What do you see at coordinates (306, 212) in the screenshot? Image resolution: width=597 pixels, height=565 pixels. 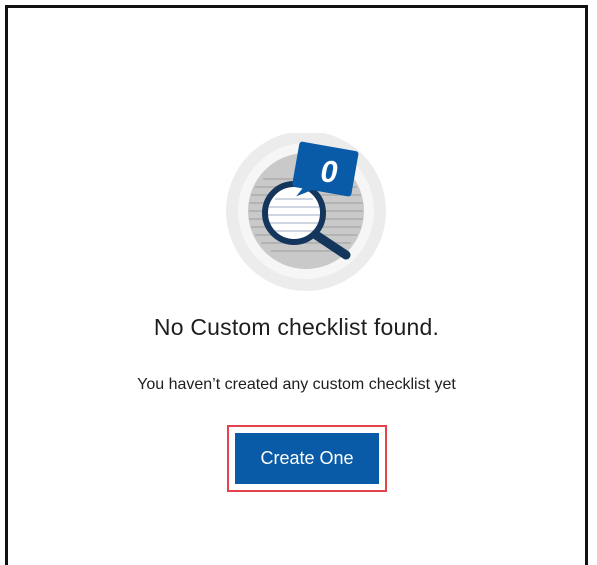 I see `empty-search-magnifier-icon: 0` at bounding box center [306, 212].